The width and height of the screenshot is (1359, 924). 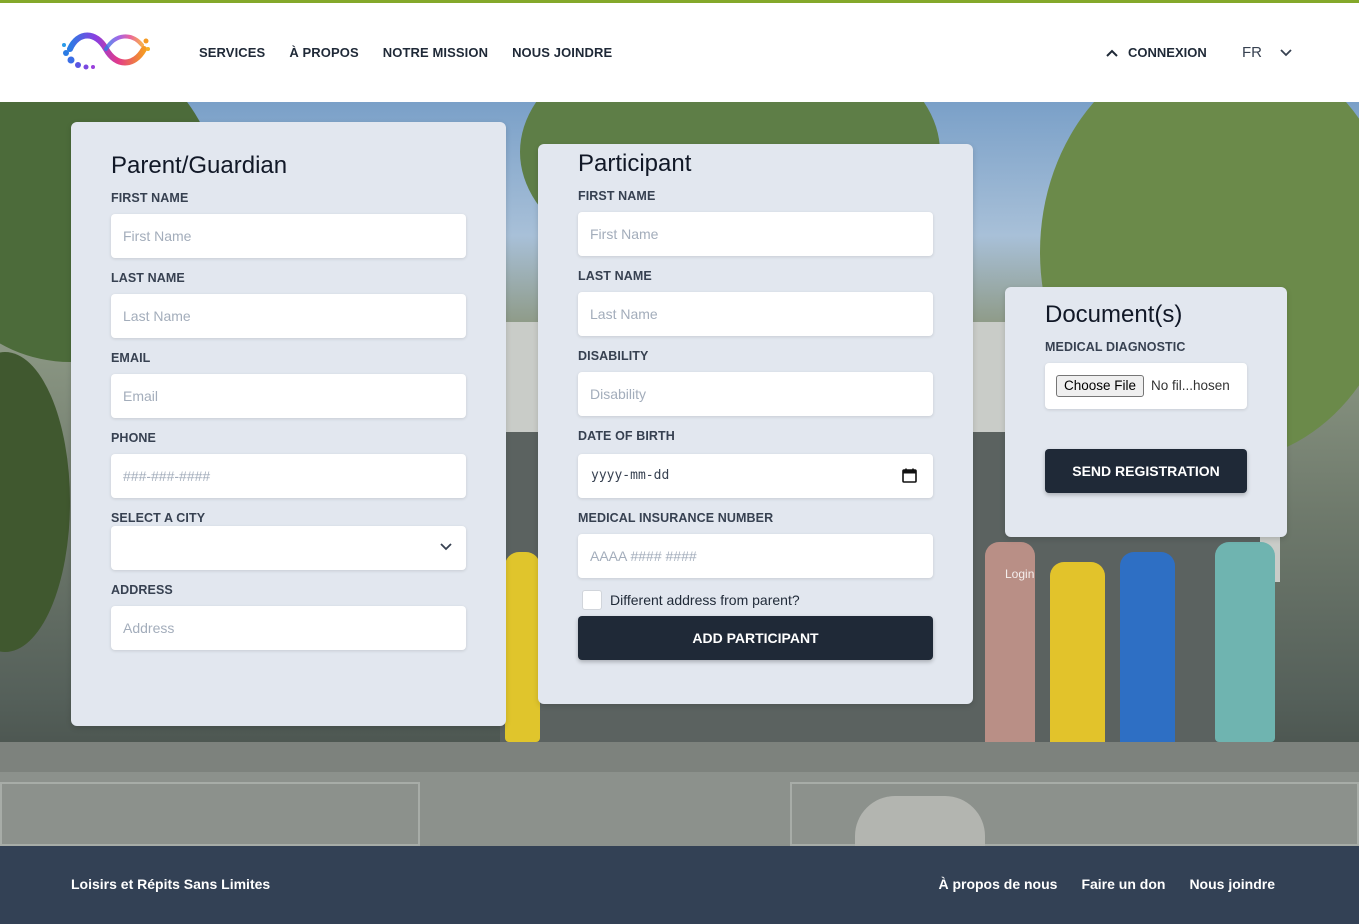 I want to click on file-status-text: No fil...hosen, so click(x=1190, y=385).